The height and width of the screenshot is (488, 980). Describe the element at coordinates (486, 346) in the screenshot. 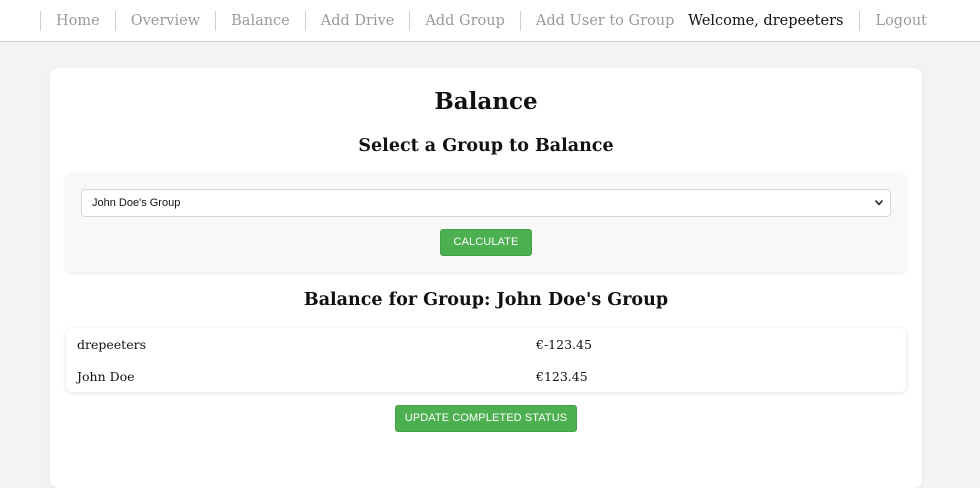

I see `balance-row: drepeeters €-123.45` at that location.